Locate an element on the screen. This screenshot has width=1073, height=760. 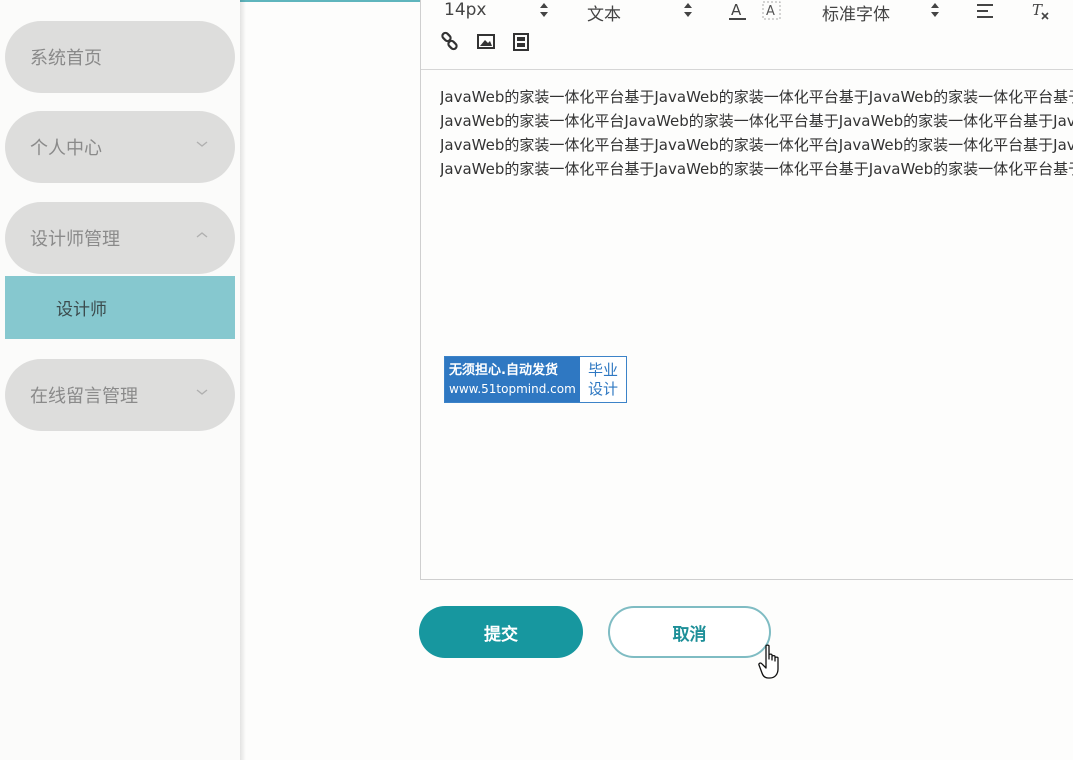
watermark-badge: 无须担心.自动发货 www.51topmind.com 毕业 设计 is located at coordinates (535, 379).